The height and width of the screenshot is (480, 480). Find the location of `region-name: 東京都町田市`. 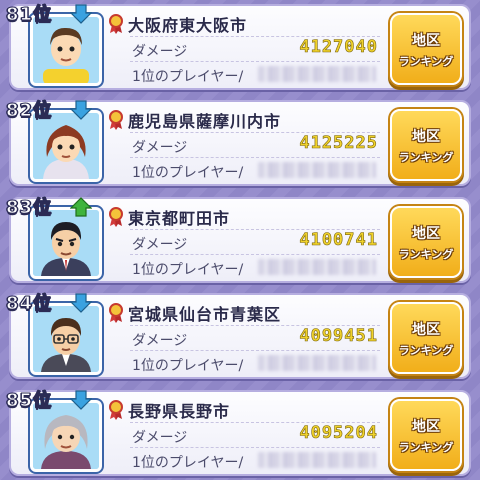

region-name: 東京都町田市 is located at coordinates (179, 218).